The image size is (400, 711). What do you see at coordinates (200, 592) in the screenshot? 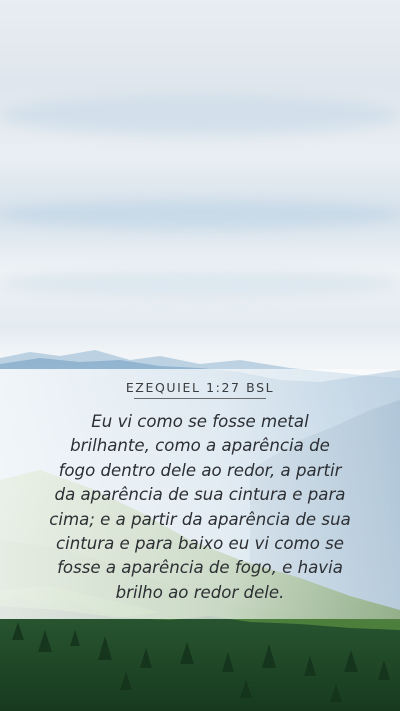
I see `verse-line: brilho ao redor dele.` at bounding box center [200, 592].